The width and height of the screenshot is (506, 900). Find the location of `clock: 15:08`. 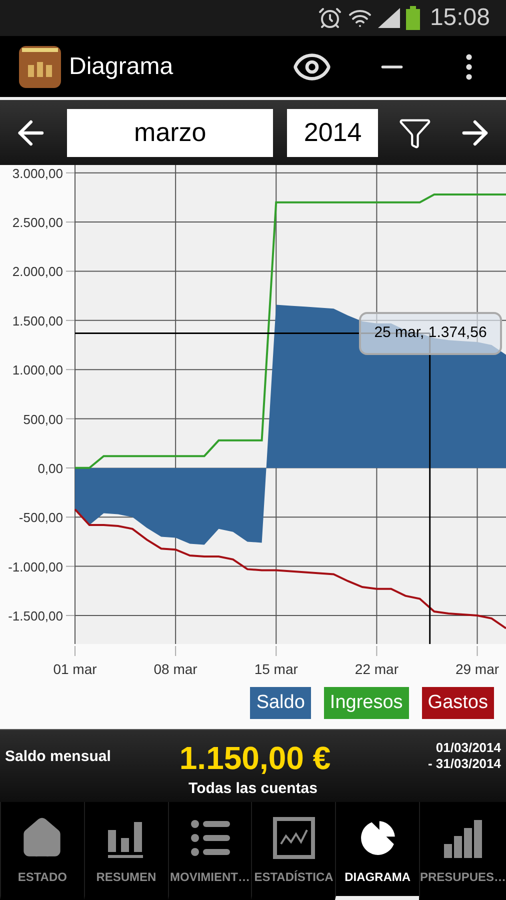

clock: 15:08 is located at coordinates (460, 18).